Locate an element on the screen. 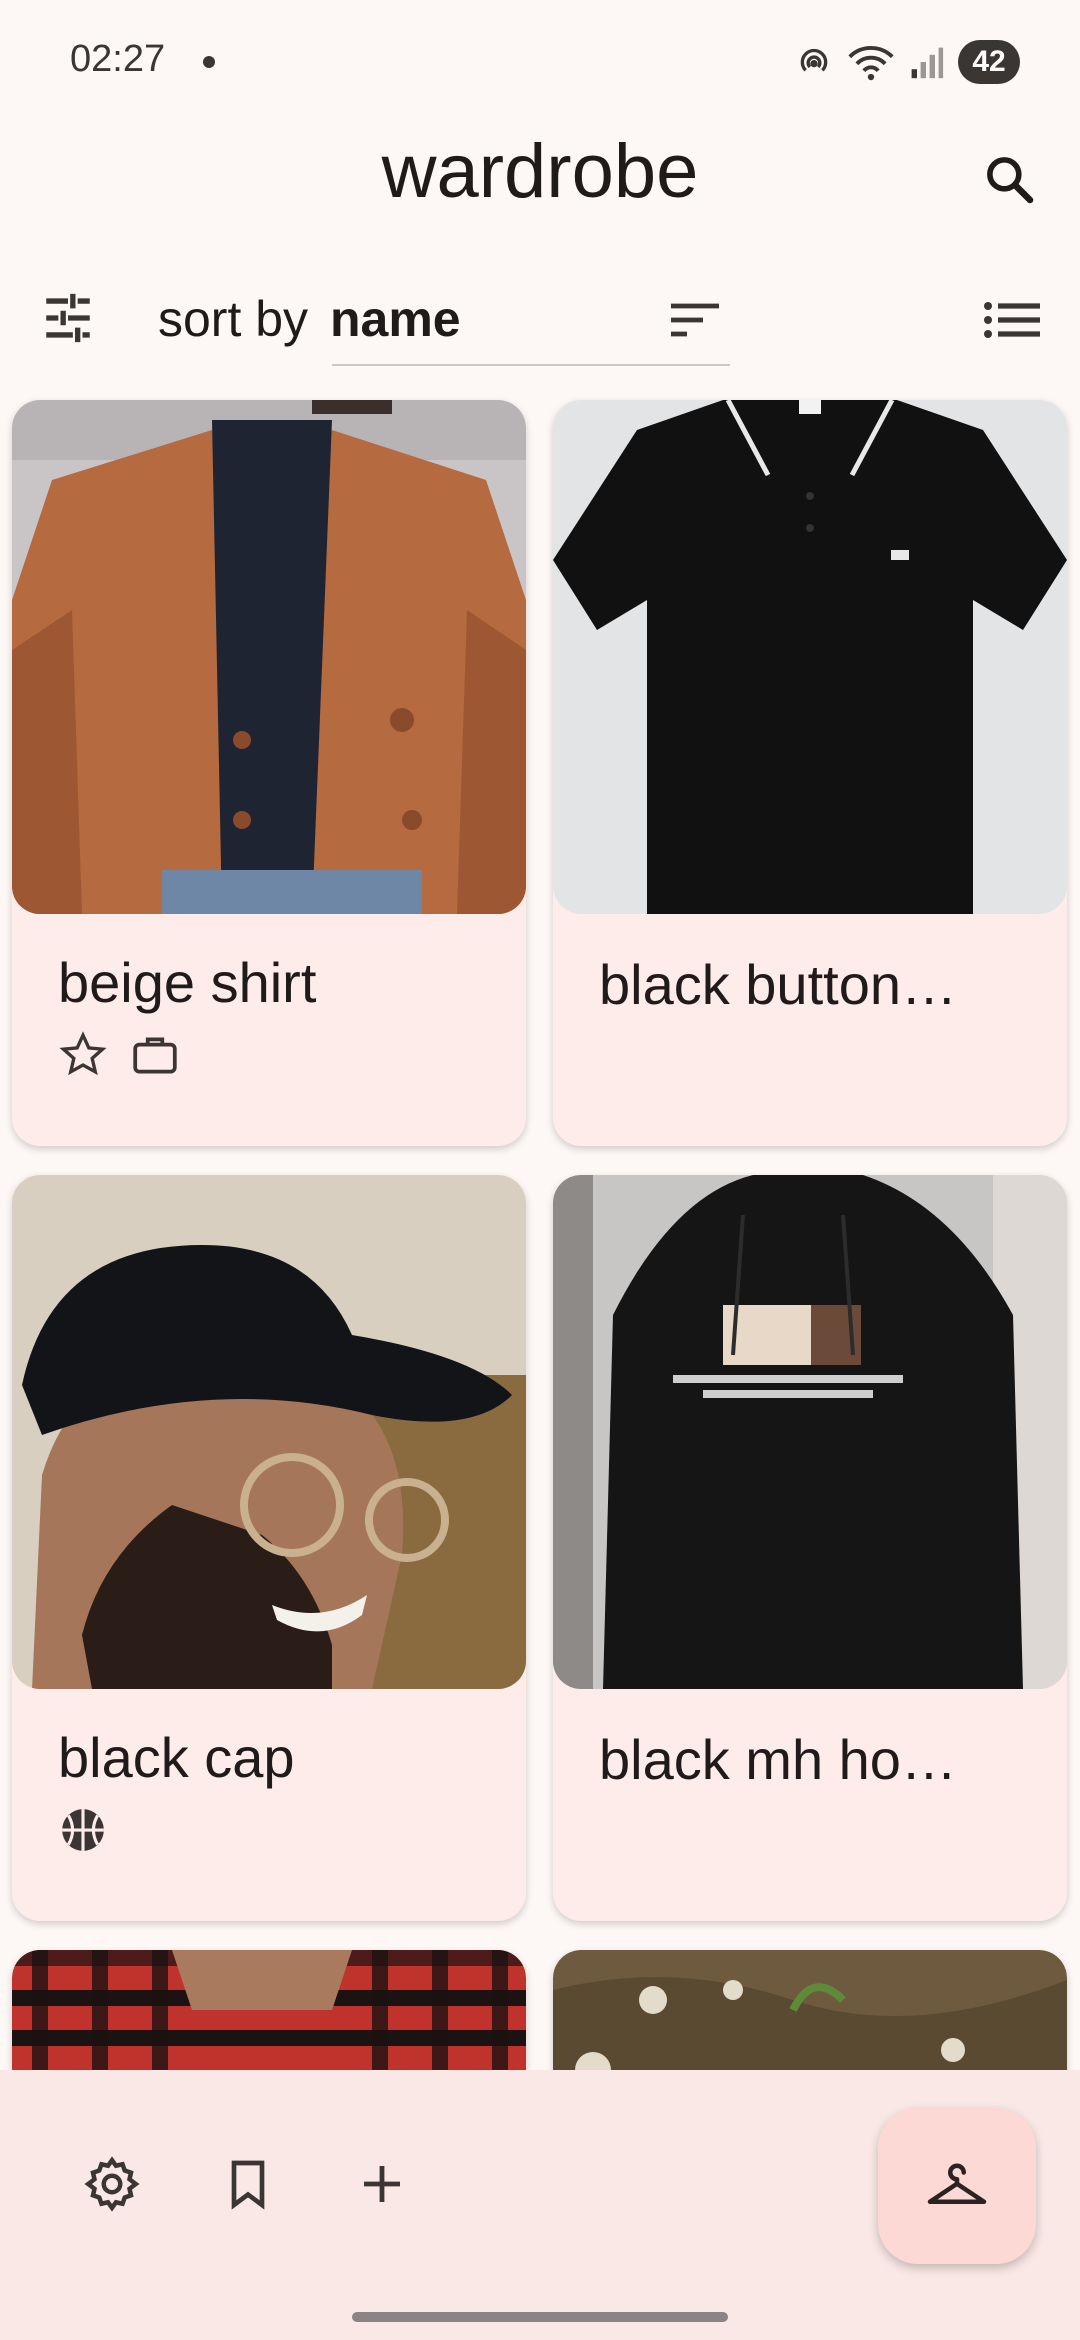 The image size is (1080, 2340). item-name: black cap is located at coordinates (176, 1757).